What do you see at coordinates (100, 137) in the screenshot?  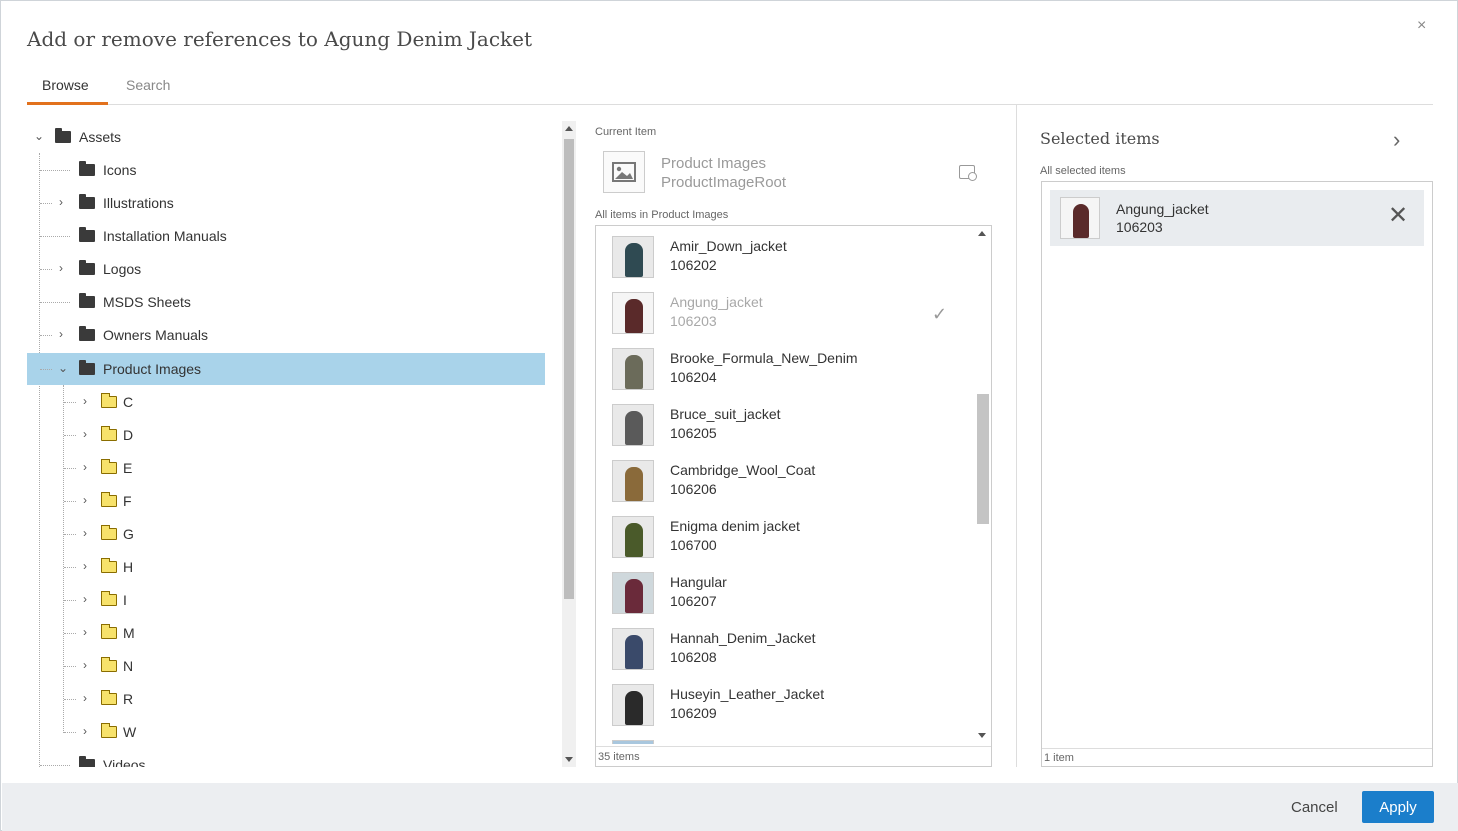 I see `tree-item-label: Assets` at bounding box center [100, 137].